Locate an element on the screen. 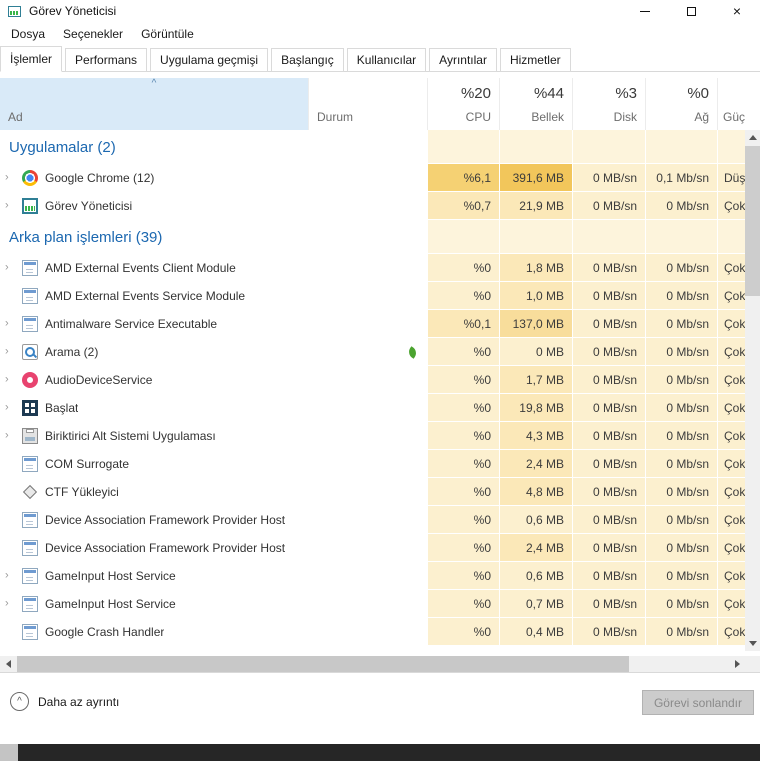 This screenshot has height=761, width=760. process-row: › Başlat %019,8 MB0 MB/sn0 Mb/snÇok düşük is located at coordinates (372, 408).